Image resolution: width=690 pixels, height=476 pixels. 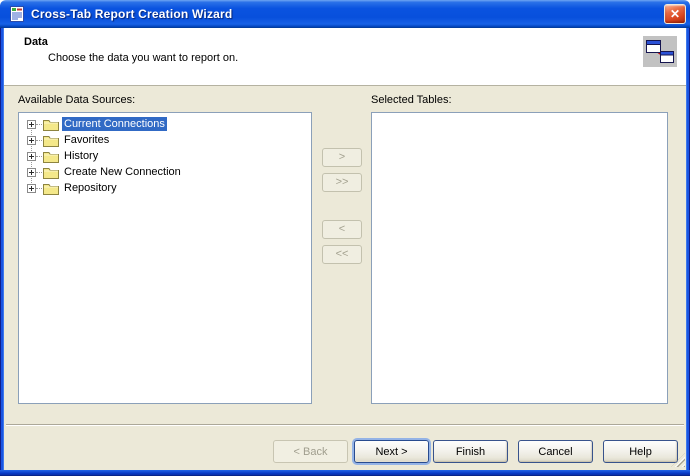 What do you see at coordinates (143, 58) in the screenshot?
I see `step-subtitle: Choose the data you want to report on.` at bounding box center [143, 58].